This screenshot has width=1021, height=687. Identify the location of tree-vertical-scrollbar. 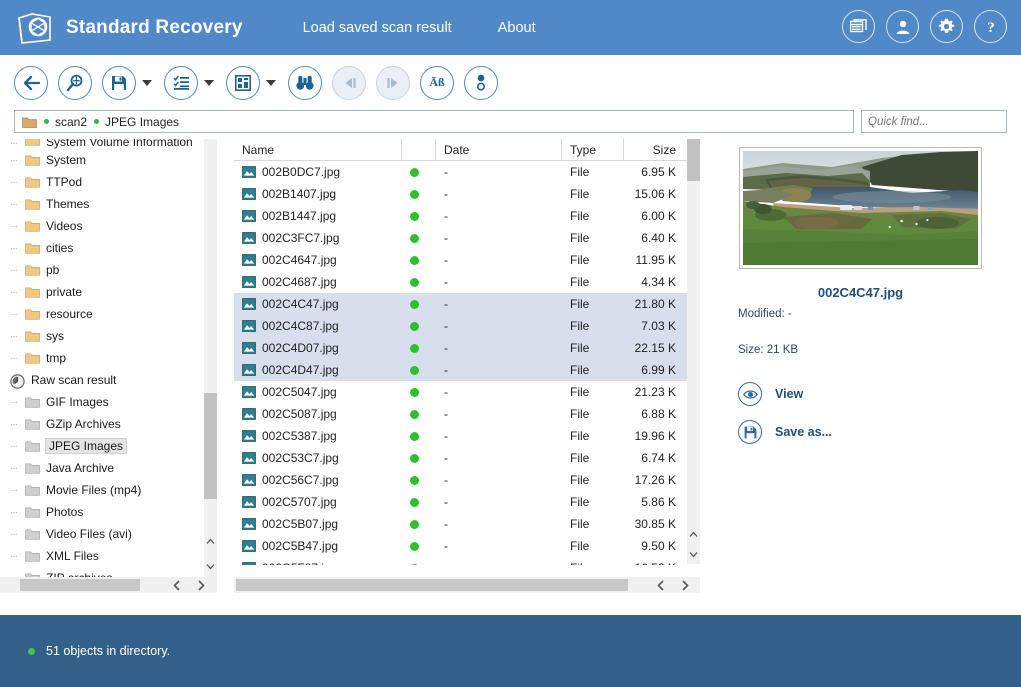
(210, 361).